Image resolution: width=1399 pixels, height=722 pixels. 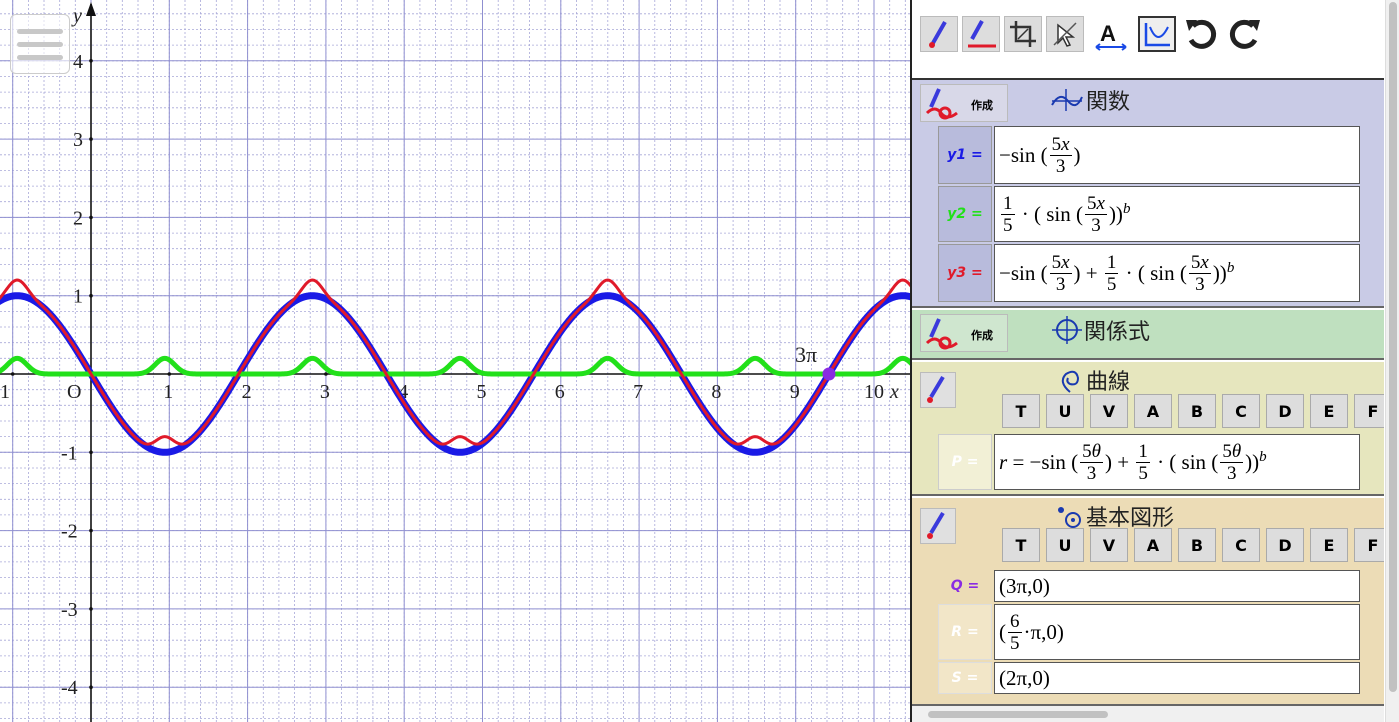 I want to click on crop-icon, so click(x=1023, y=34).